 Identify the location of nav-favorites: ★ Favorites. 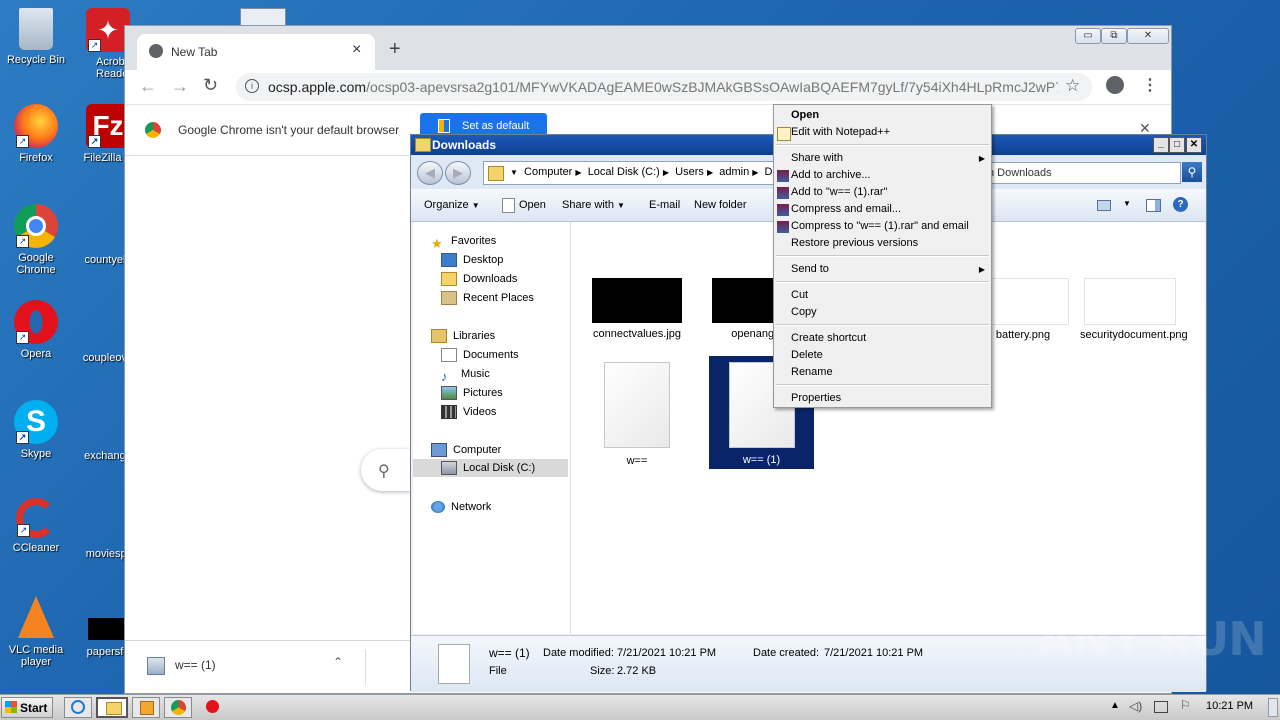
(463, 241).